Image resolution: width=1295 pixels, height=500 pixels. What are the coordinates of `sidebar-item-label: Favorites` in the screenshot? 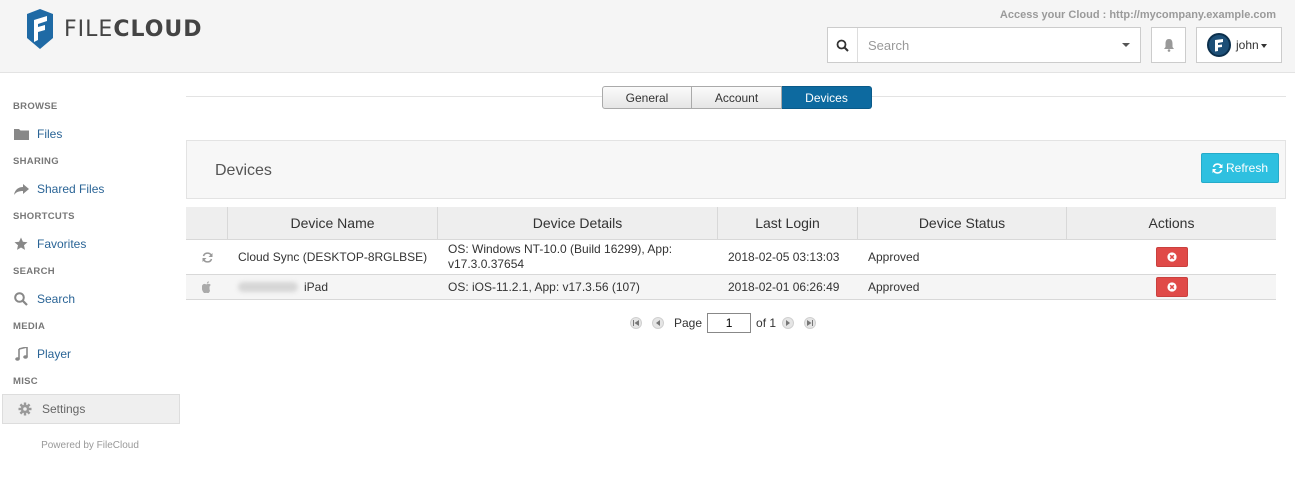 It's located at (62, 244).